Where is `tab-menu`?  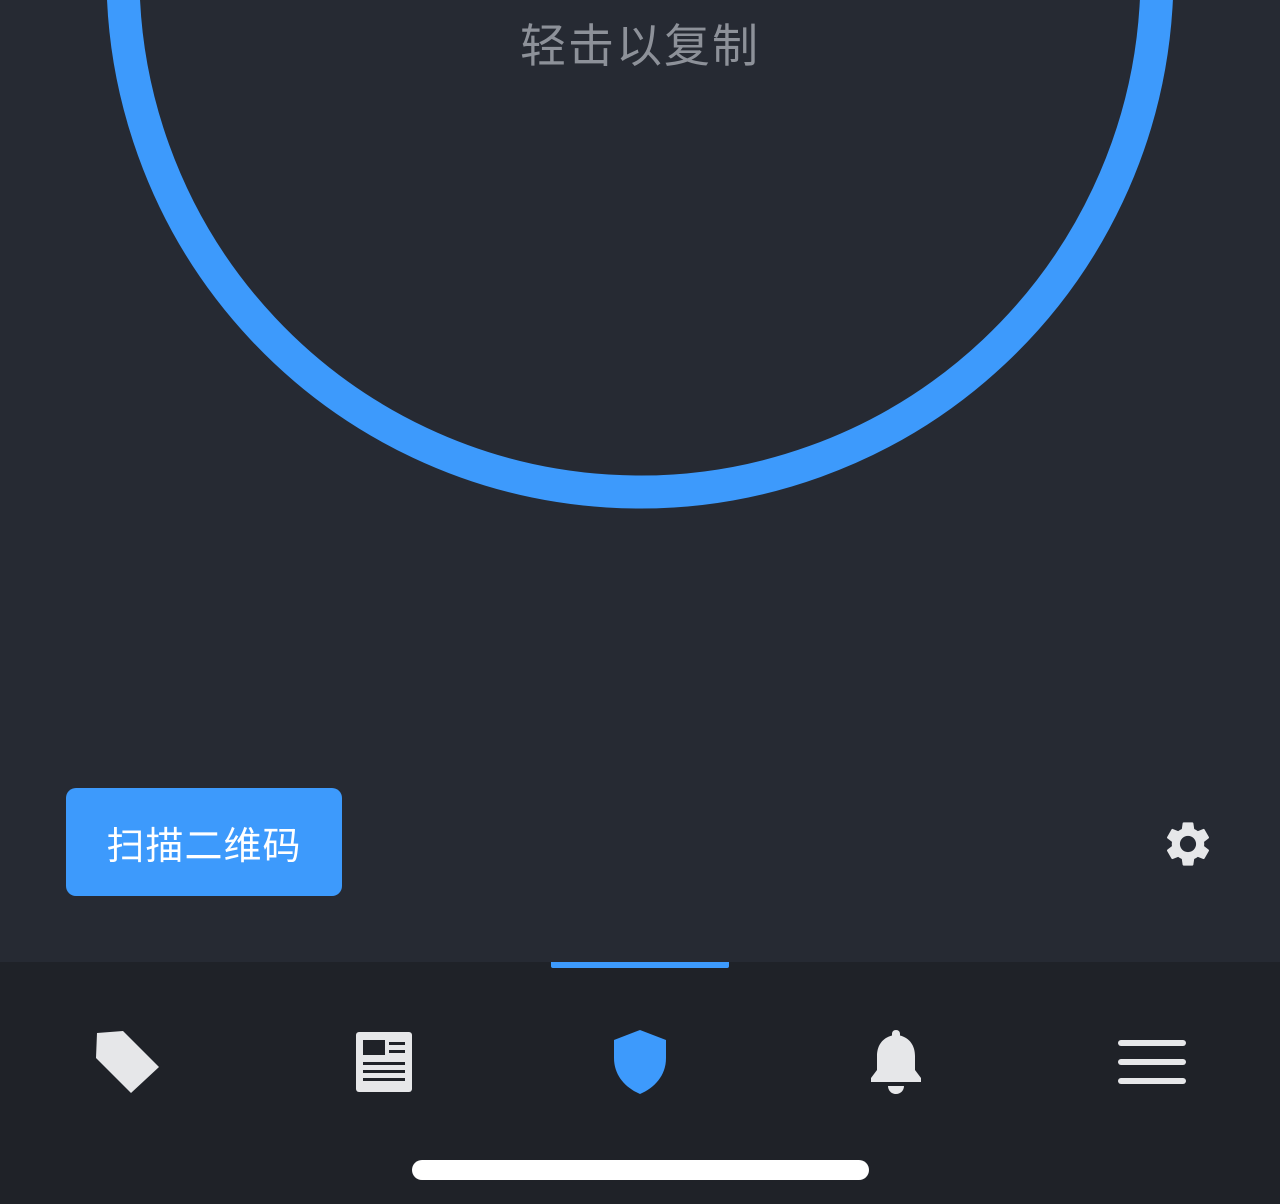 tab-menu is located at coordinates (1152, 1062).